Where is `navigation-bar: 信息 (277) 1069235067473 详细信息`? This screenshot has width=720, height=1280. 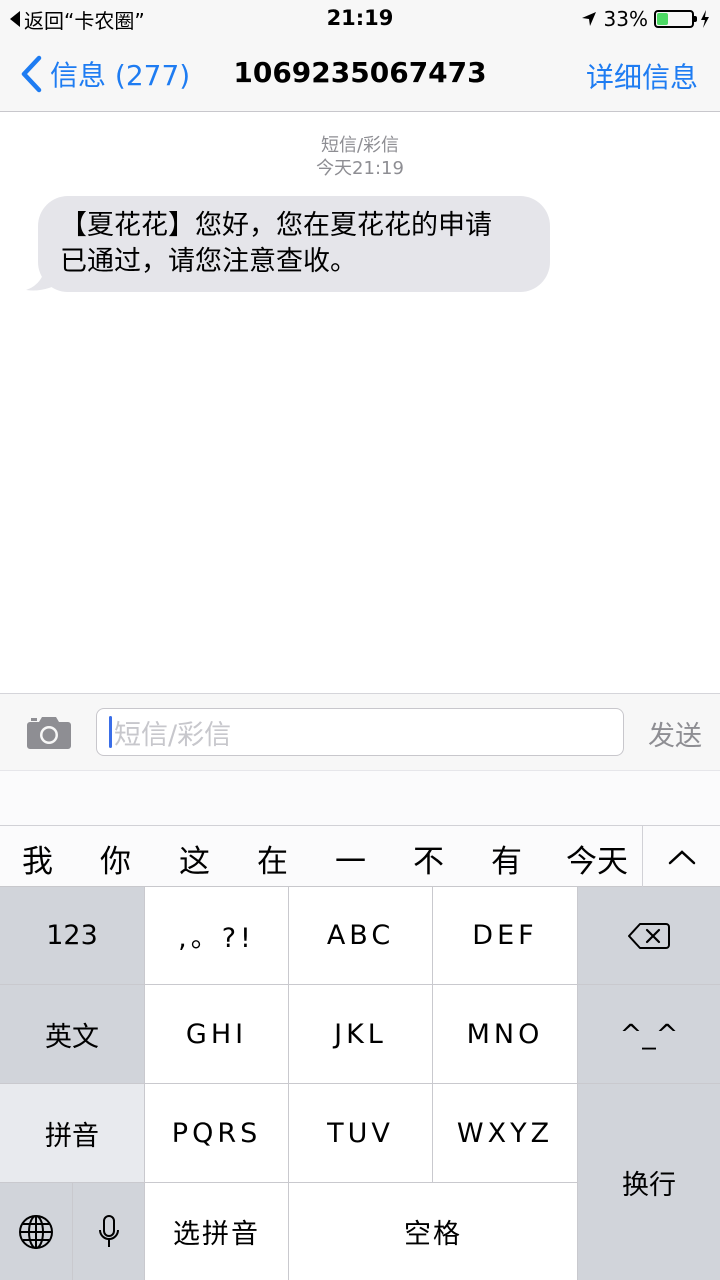
navigation-bar: 信息 (277) 1069235067473 详细信息 is located at coordinates (360, 76).